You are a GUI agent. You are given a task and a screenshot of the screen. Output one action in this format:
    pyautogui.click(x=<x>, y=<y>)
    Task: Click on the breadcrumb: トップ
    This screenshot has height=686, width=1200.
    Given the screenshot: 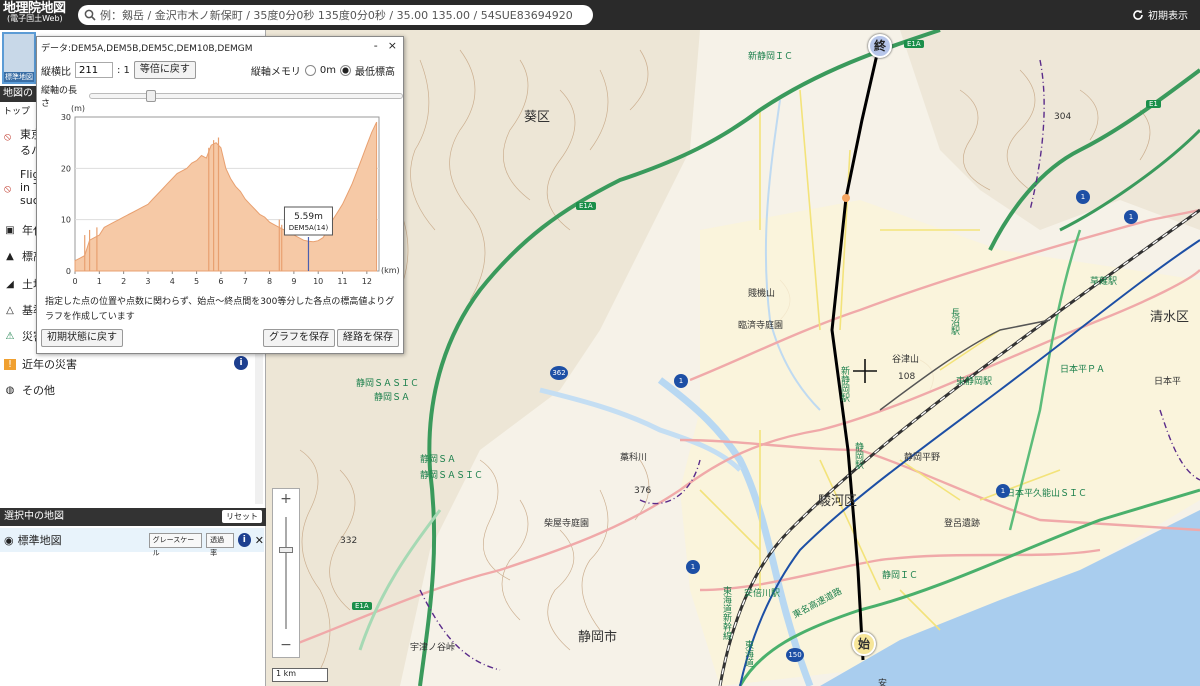 What is the action you would take?
    pyautogui.click(x=15, y=110)
    